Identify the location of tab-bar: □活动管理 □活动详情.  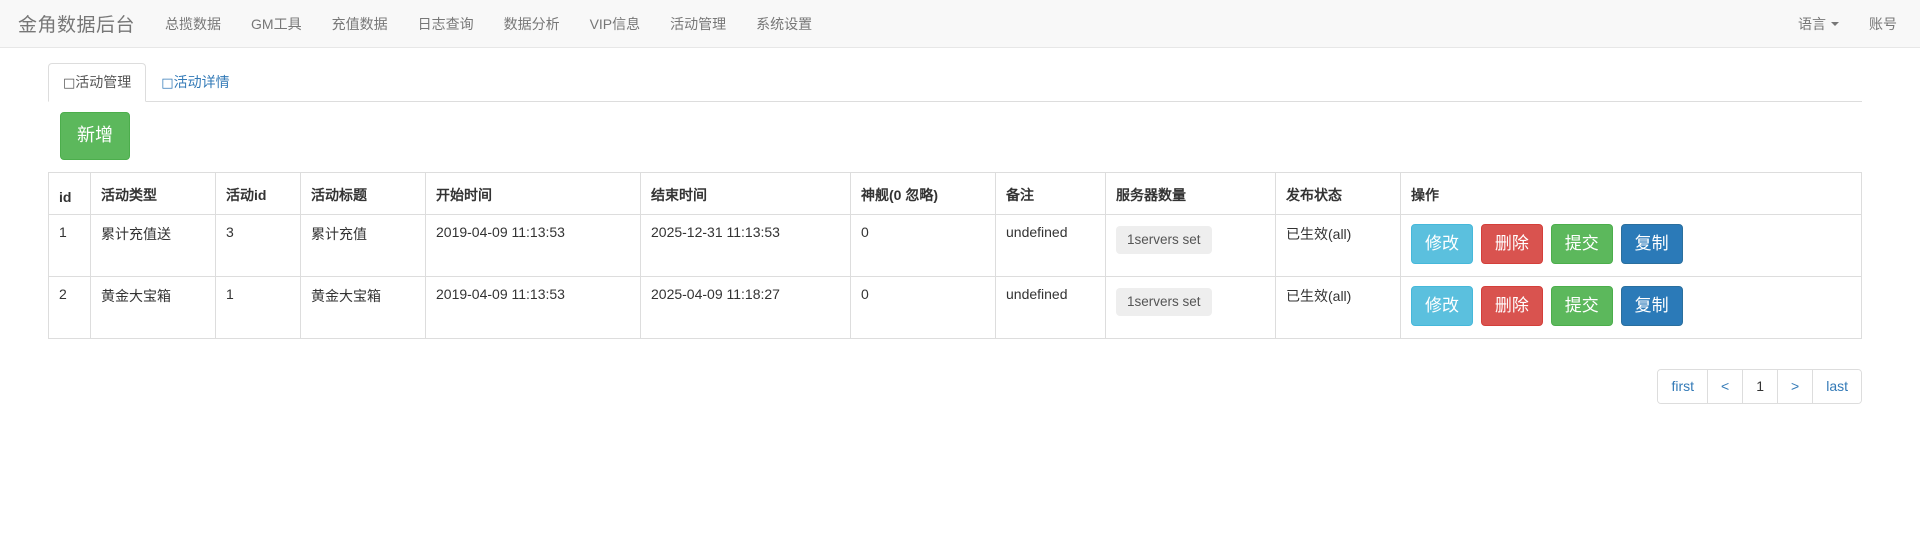
(955, 82).